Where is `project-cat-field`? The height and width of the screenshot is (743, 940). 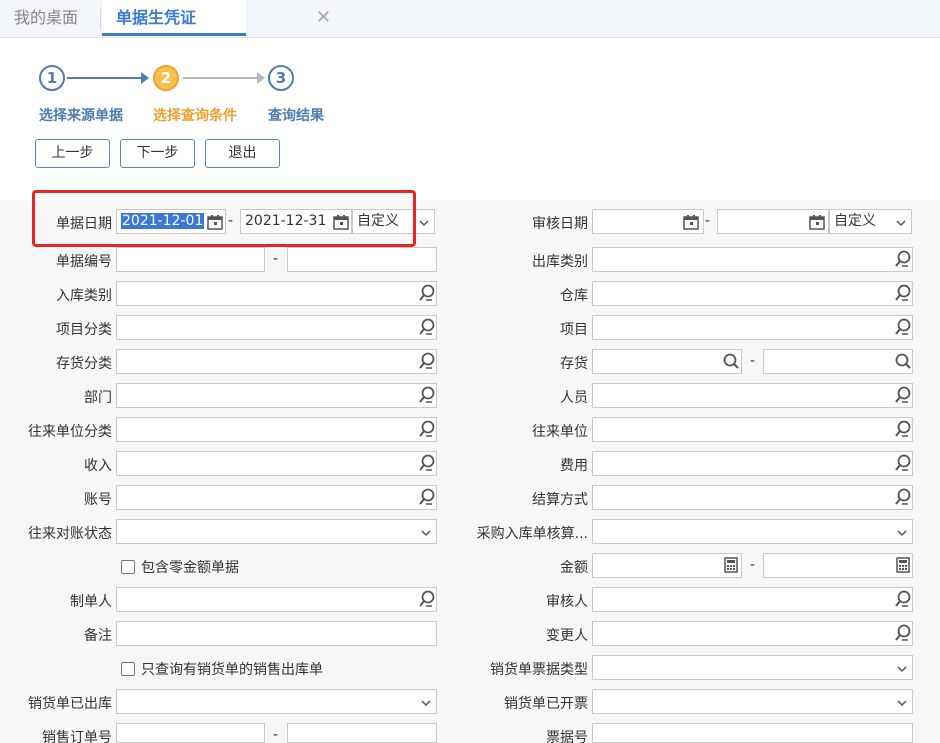
project-cat-field is located at coordinates (276, 327).